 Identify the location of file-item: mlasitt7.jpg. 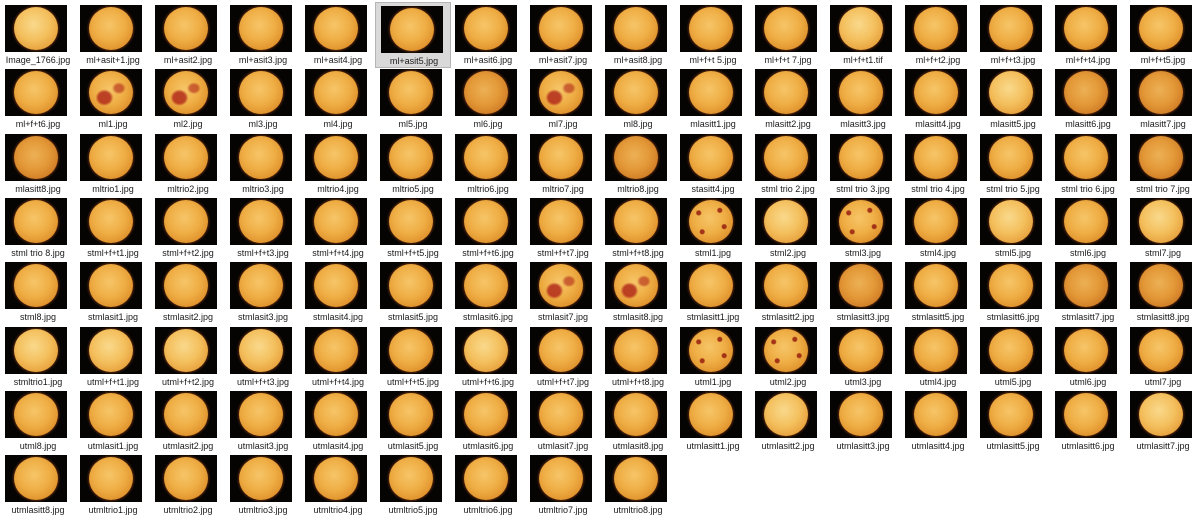
(1158, 99).